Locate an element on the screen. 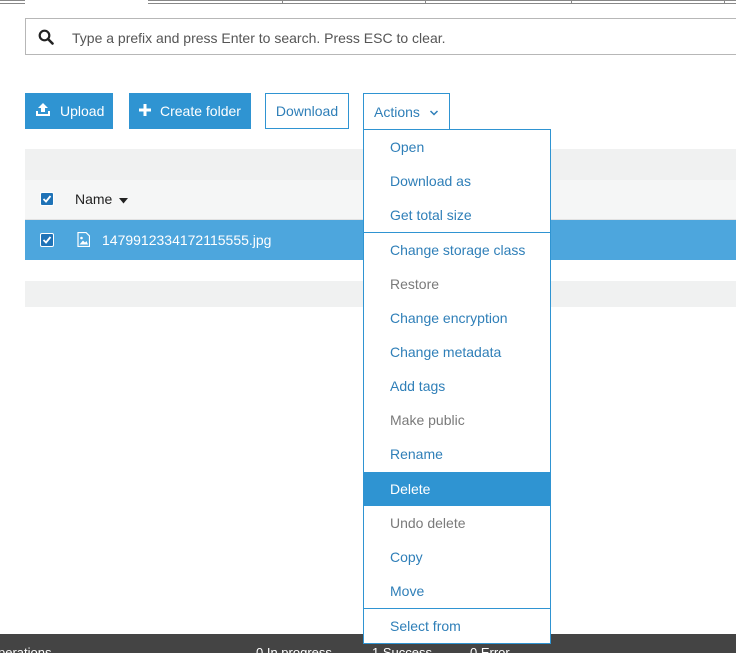 The width and height of the screenshot is (736, 653). operations-label: perations is located at coordinates (26, 649).